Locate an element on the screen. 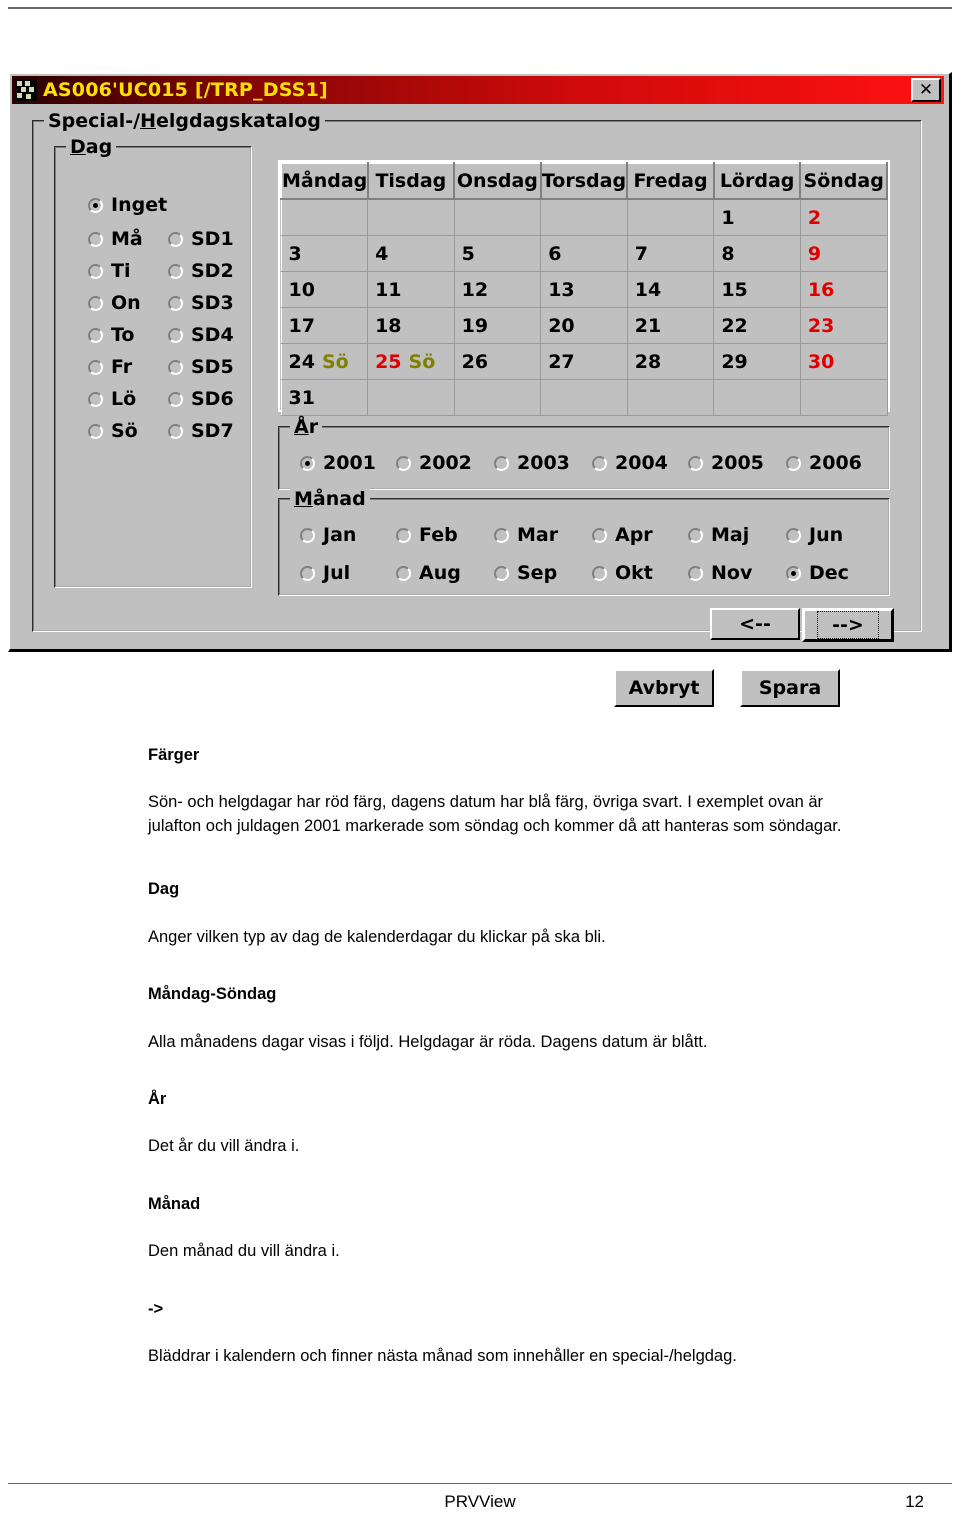  calendar-day-cell: 17 is located at coordinates (324, 325).